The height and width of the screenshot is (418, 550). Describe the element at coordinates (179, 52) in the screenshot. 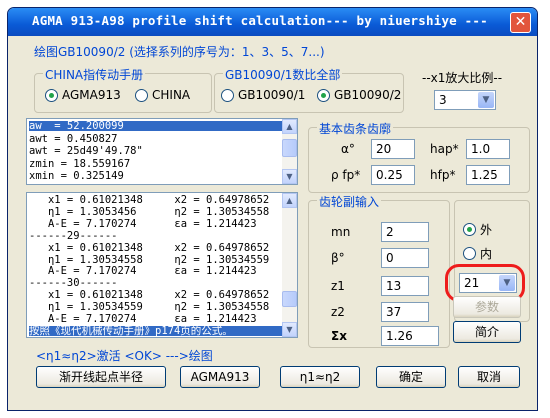

I see `header-label: 绘图GB10090/2 (选择系列的序号为：1、3、5、7...)` at that location.